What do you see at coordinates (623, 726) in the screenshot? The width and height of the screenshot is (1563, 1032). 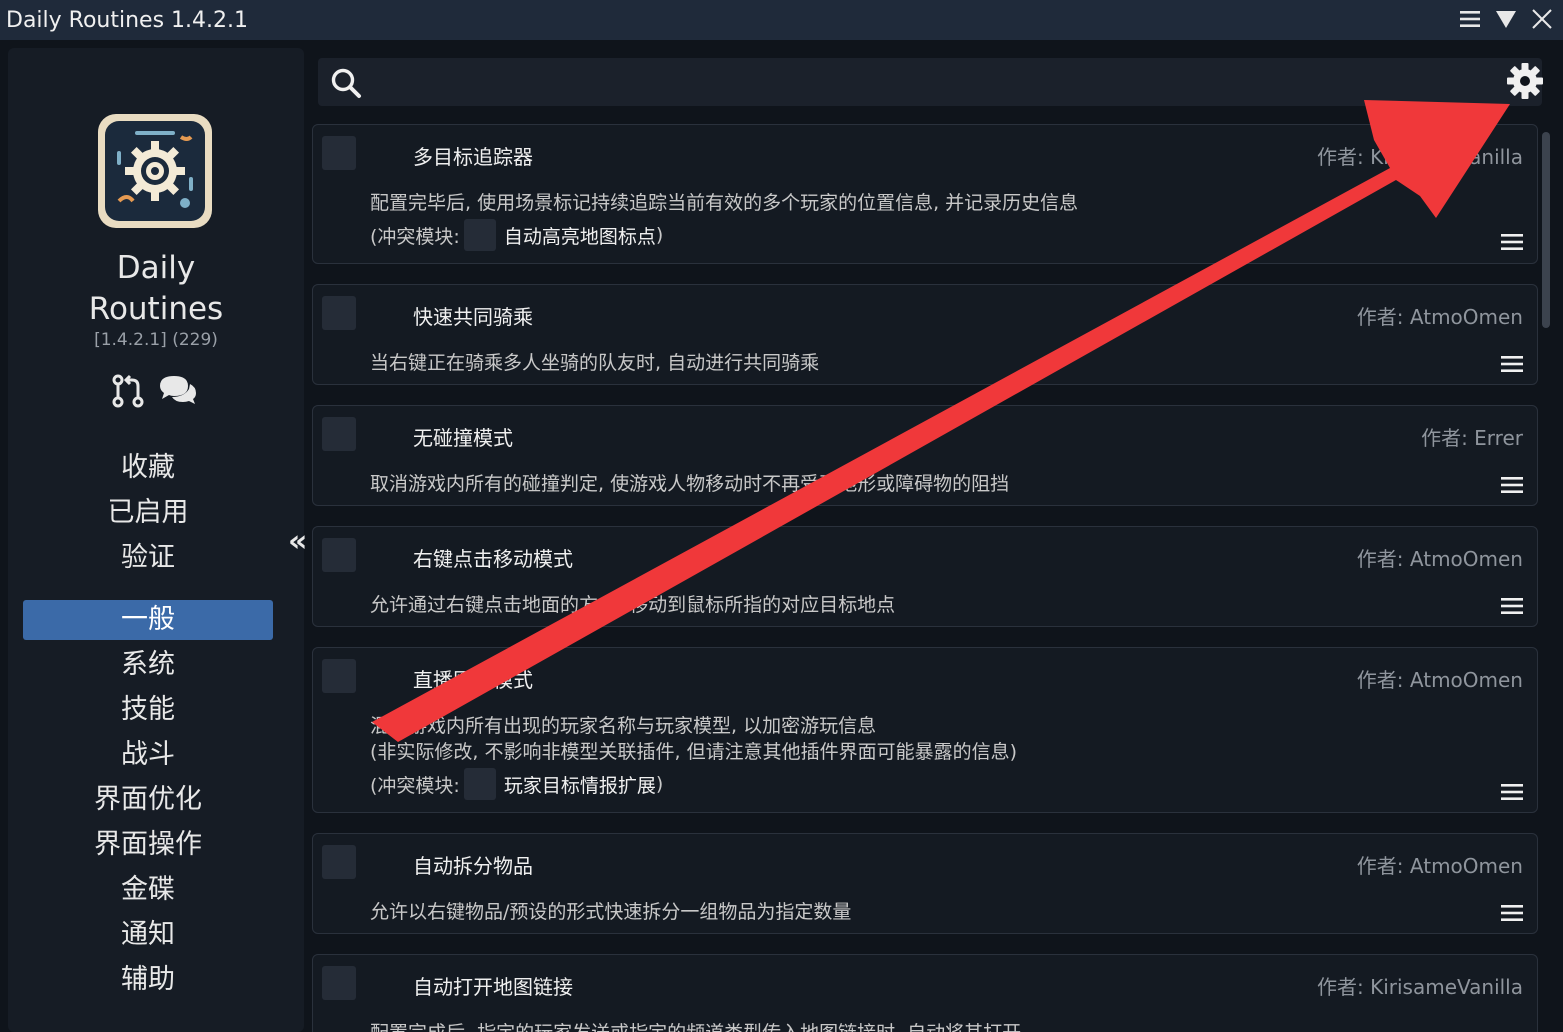 I see `module-description: 混淆游戏内所有出现的玩家名称与玩家模型, 以加密游玩信息` at bounding box center [623, 726].